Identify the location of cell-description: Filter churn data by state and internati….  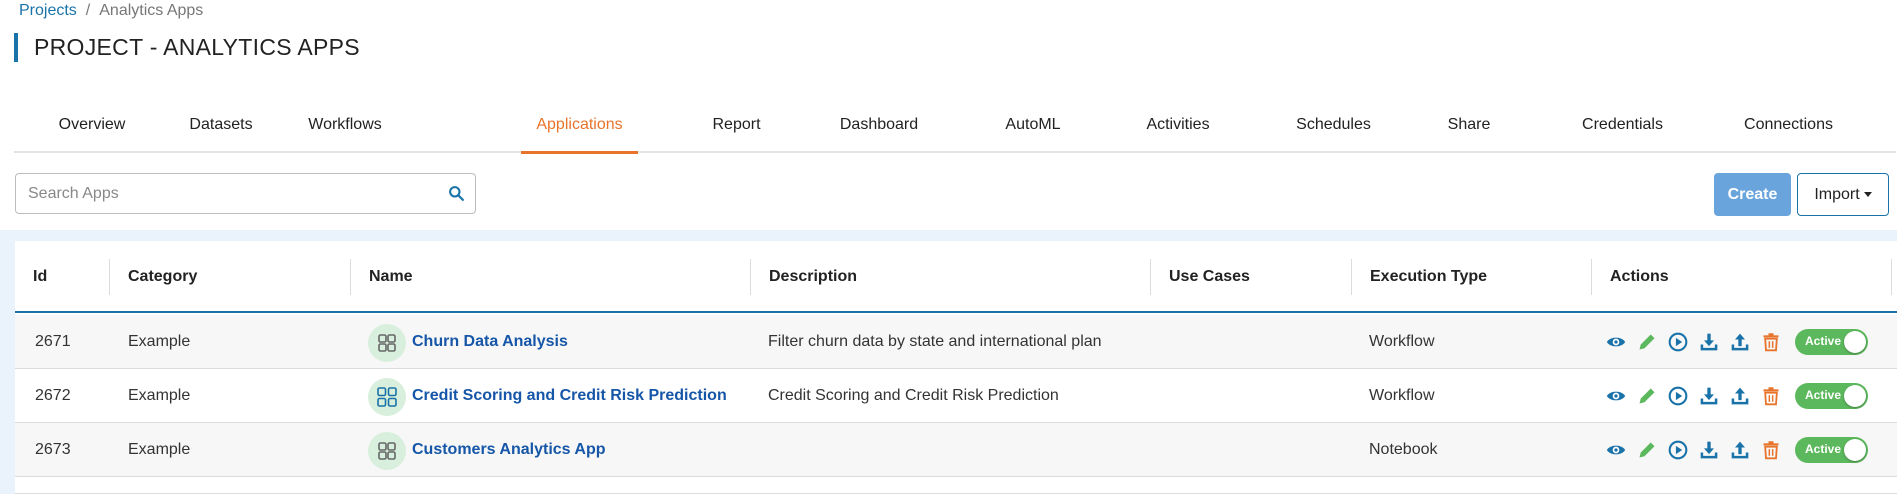
(935, 341).